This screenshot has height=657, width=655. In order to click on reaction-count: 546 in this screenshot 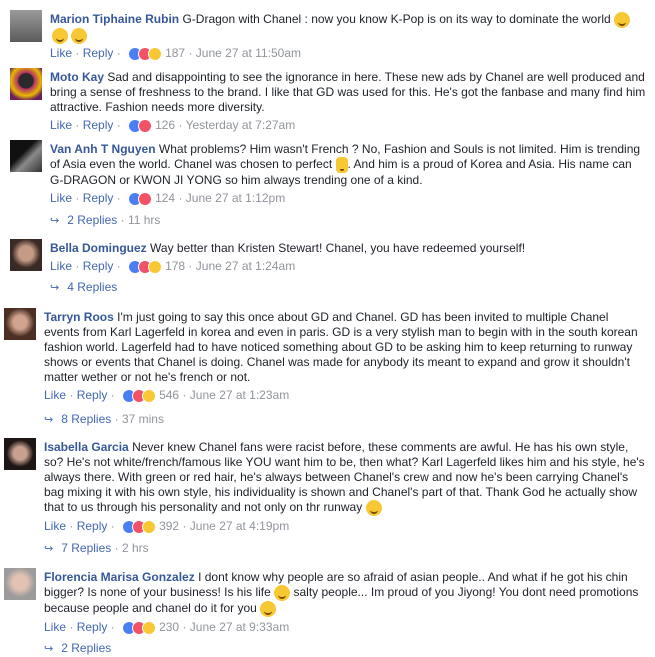, I will do `click(169, 395)`.